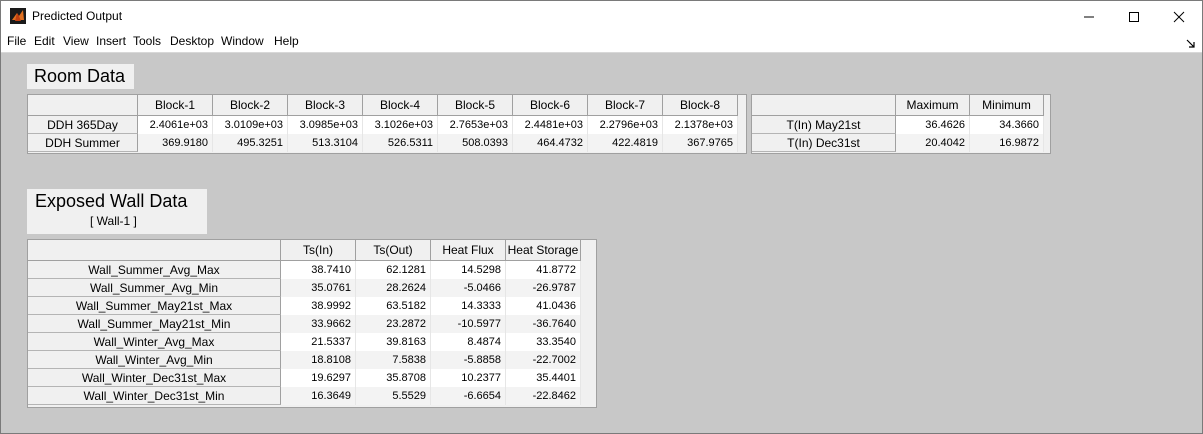 The height and width of the screenshot is (434, 1203). I want to click on wall-data-cell: 35.0761, so click(318, 288).